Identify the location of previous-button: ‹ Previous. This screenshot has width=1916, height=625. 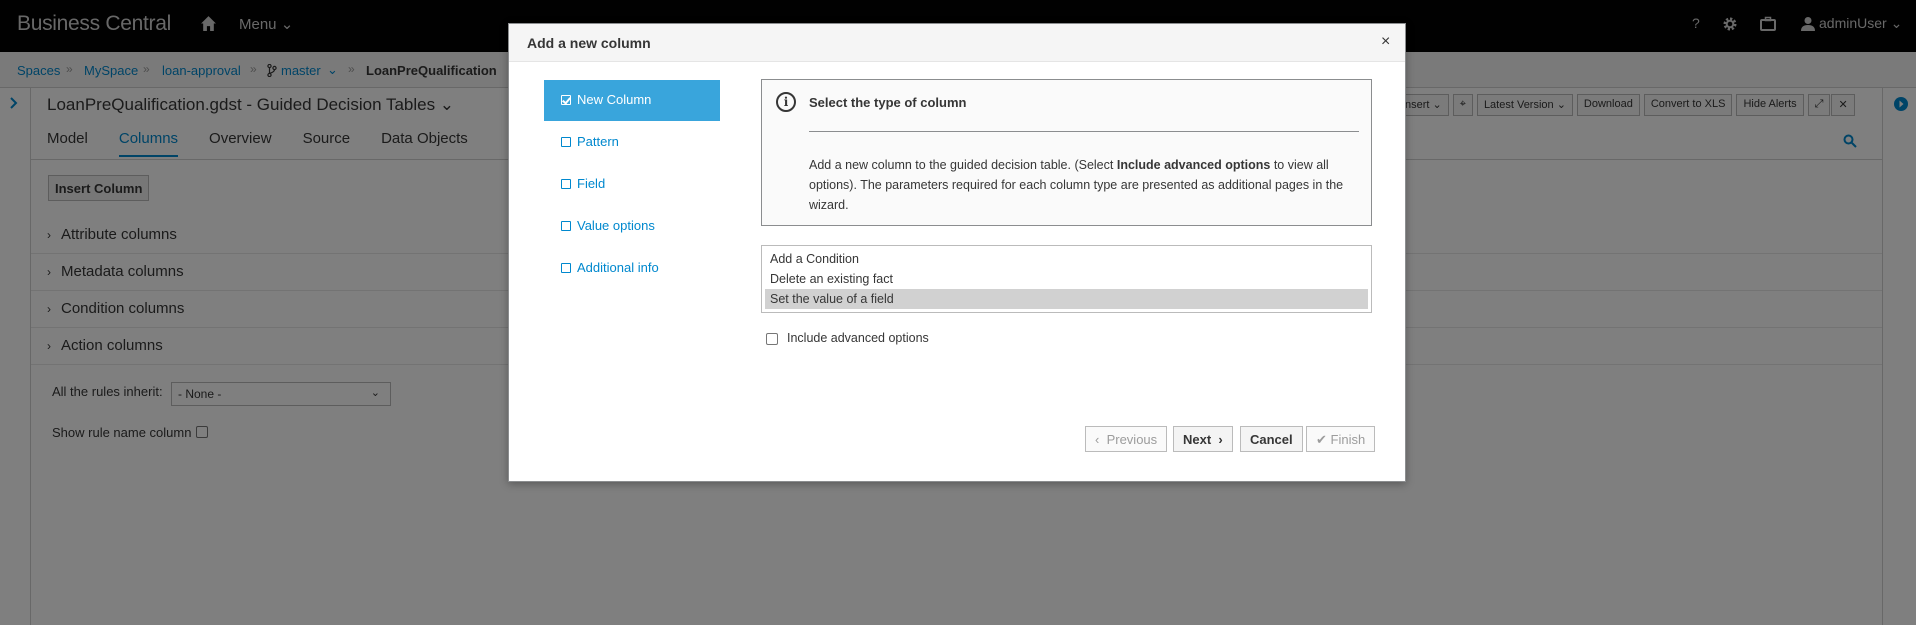
(1126, 439).